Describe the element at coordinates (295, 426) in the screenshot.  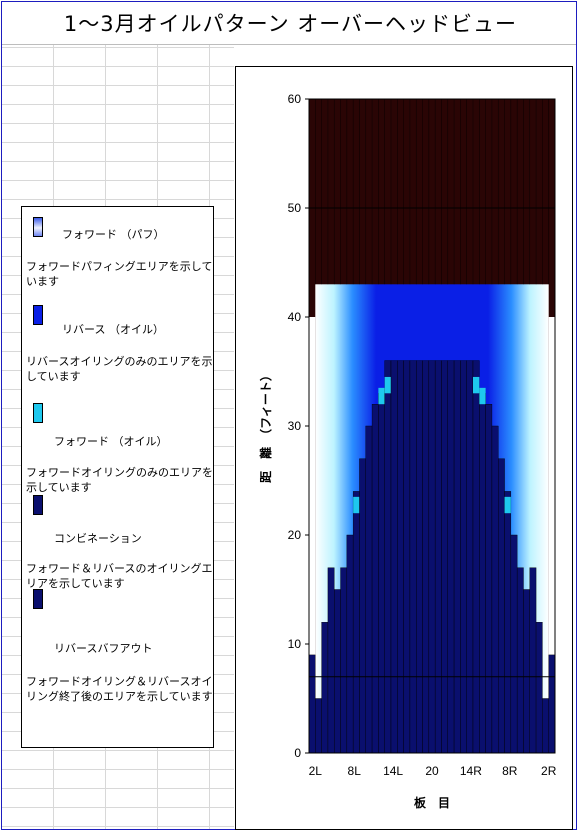
I see `y-tick-label-30: 30` at that location.